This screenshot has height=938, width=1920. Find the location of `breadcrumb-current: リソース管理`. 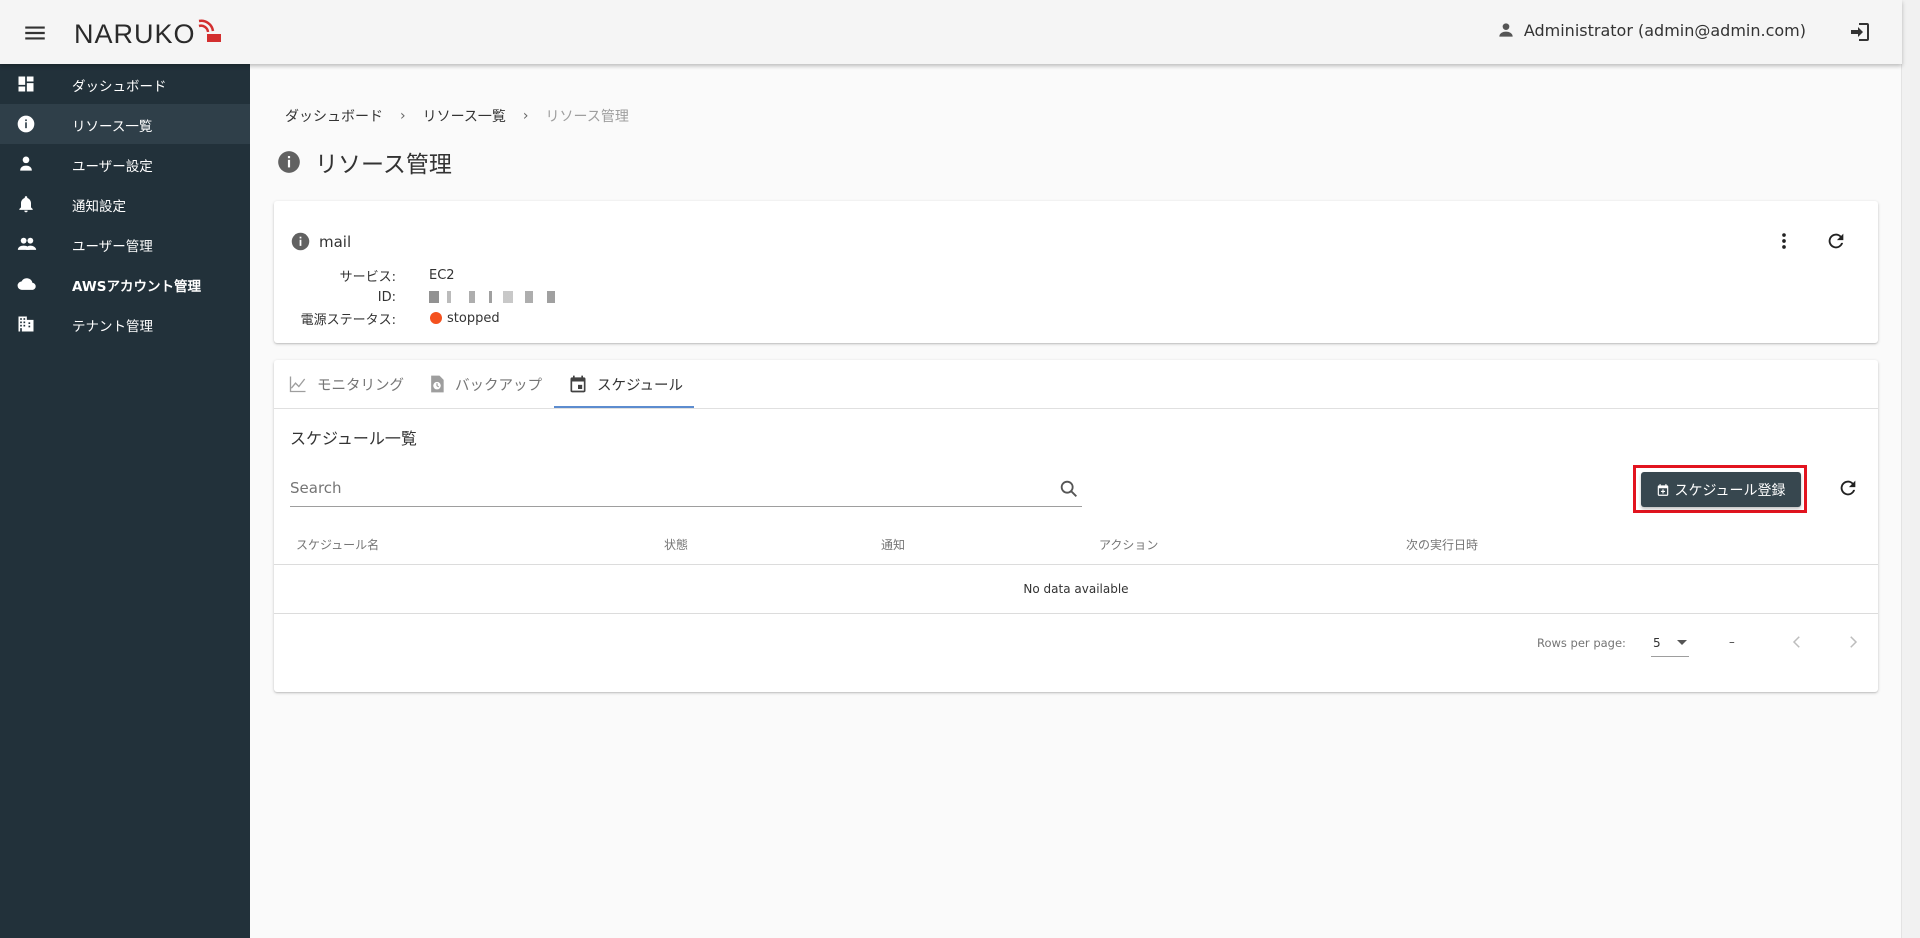

breadcrumb-current: リソース管理 is located at coordinates (587, 117).